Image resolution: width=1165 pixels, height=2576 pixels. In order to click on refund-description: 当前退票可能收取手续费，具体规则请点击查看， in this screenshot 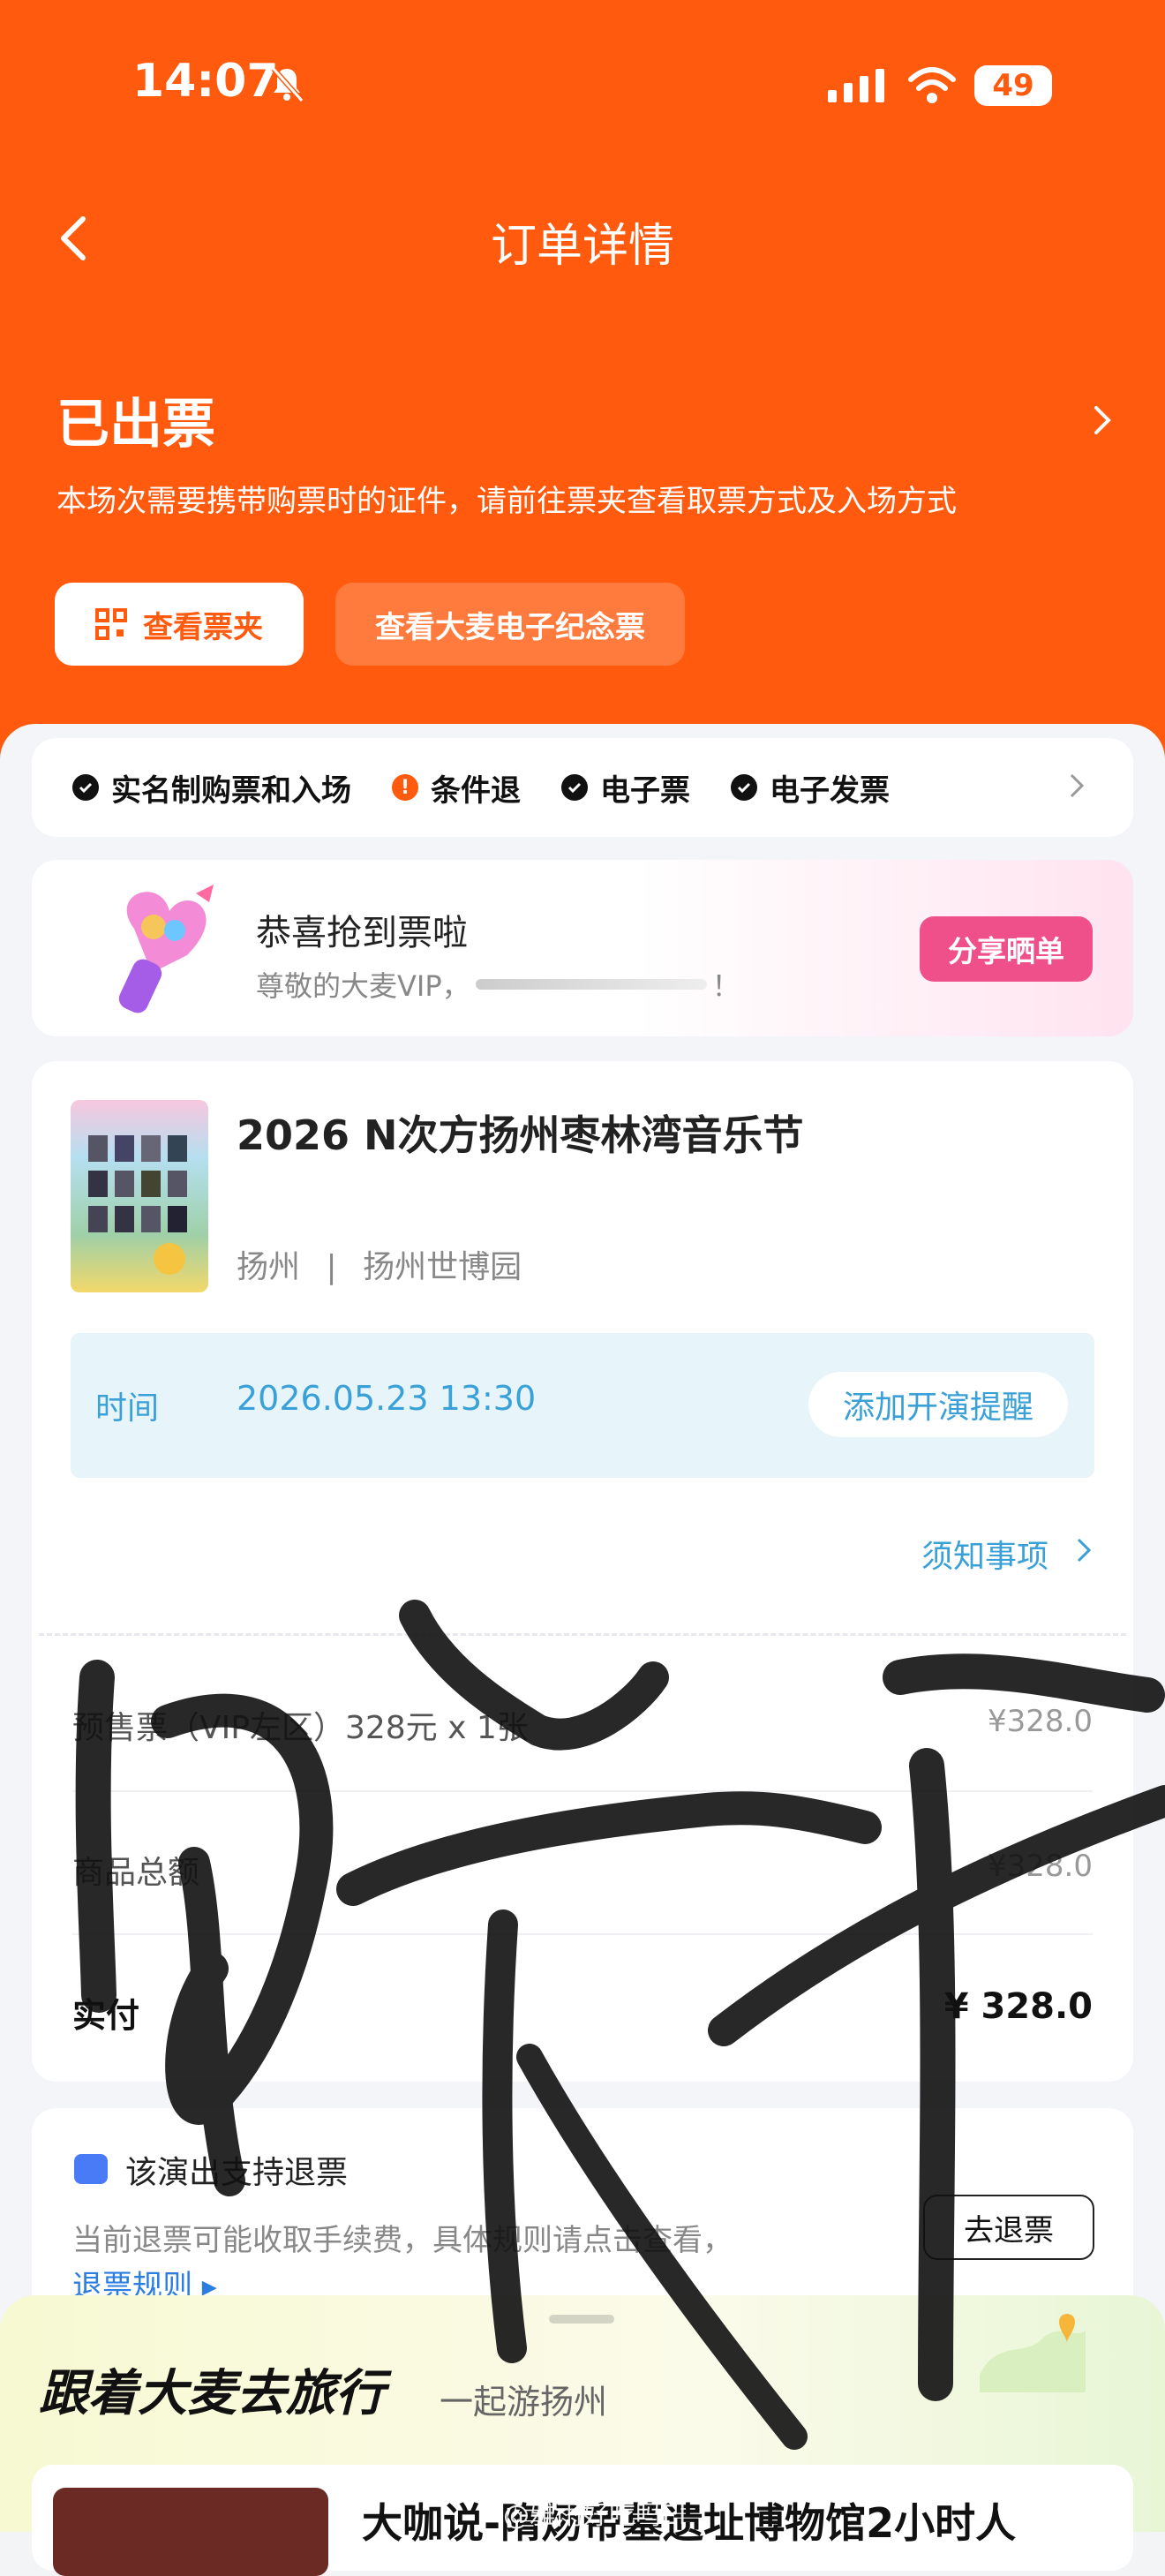, I will do `click(402, 2241)`.